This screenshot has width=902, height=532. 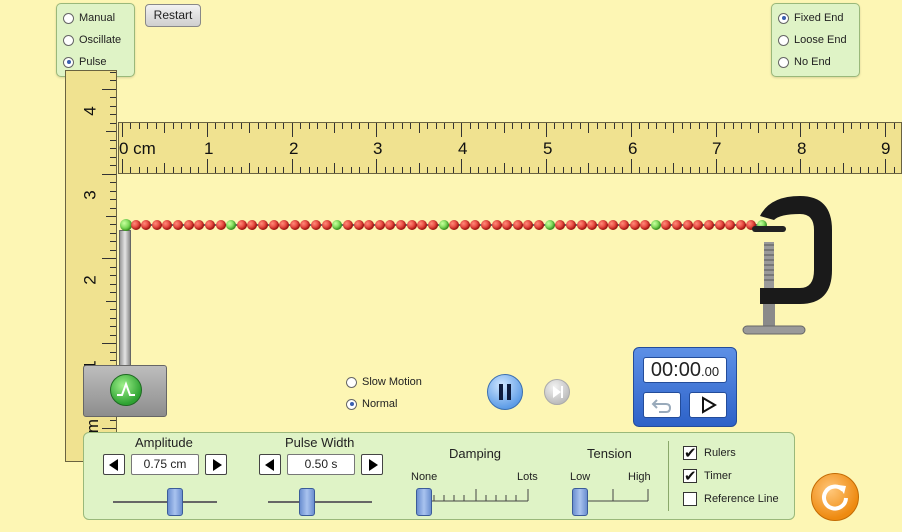 I want to click on reference-line-checkbox: Reference Line, so click(x=731, y=499).